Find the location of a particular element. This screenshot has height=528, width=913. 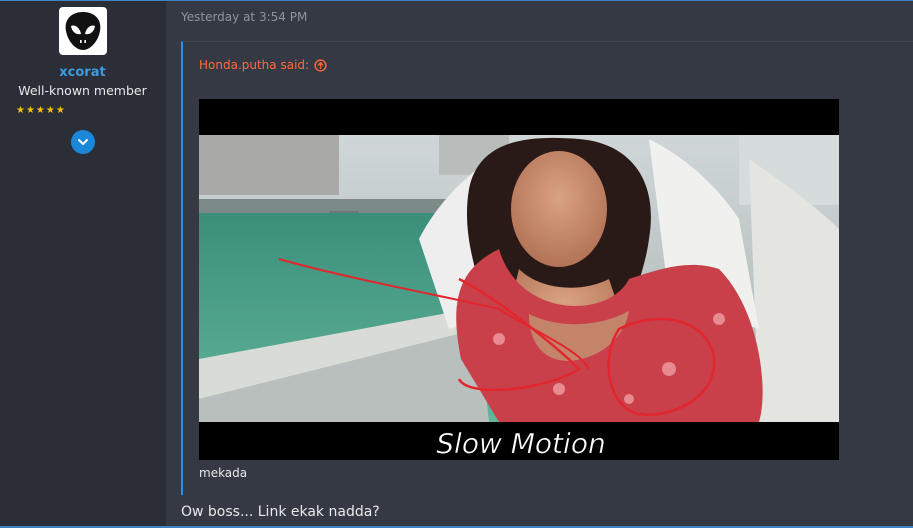

chevron-down-icon is located at coordinates (82, 142).